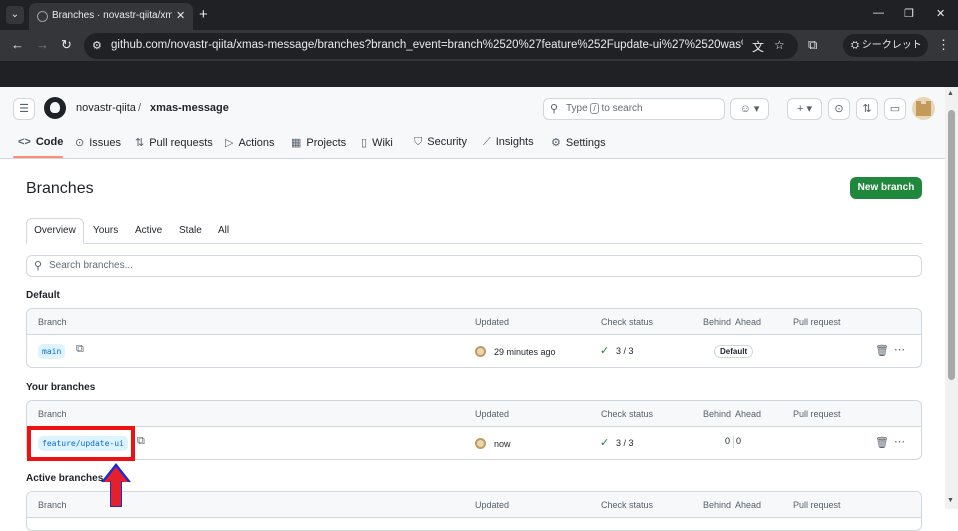  I want to click on plus-icon: + ▾, so click(804, 109).